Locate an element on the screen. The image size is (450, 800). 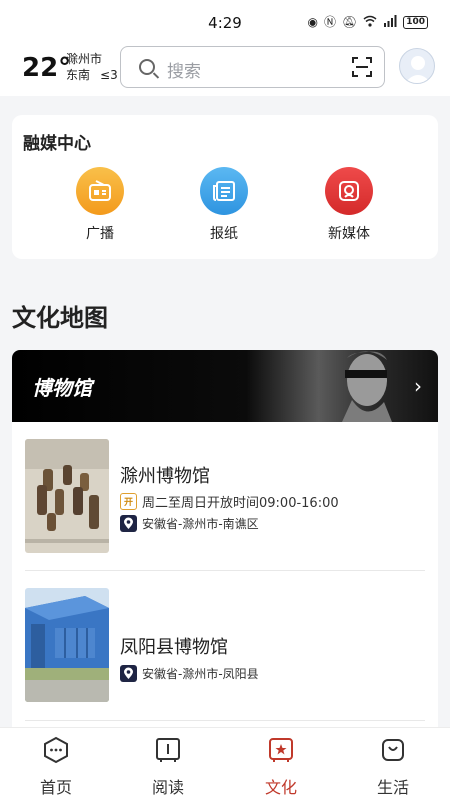
museum-address-text: 安徽省-滁州市-南谯区 is located at coordinates (200, 524).